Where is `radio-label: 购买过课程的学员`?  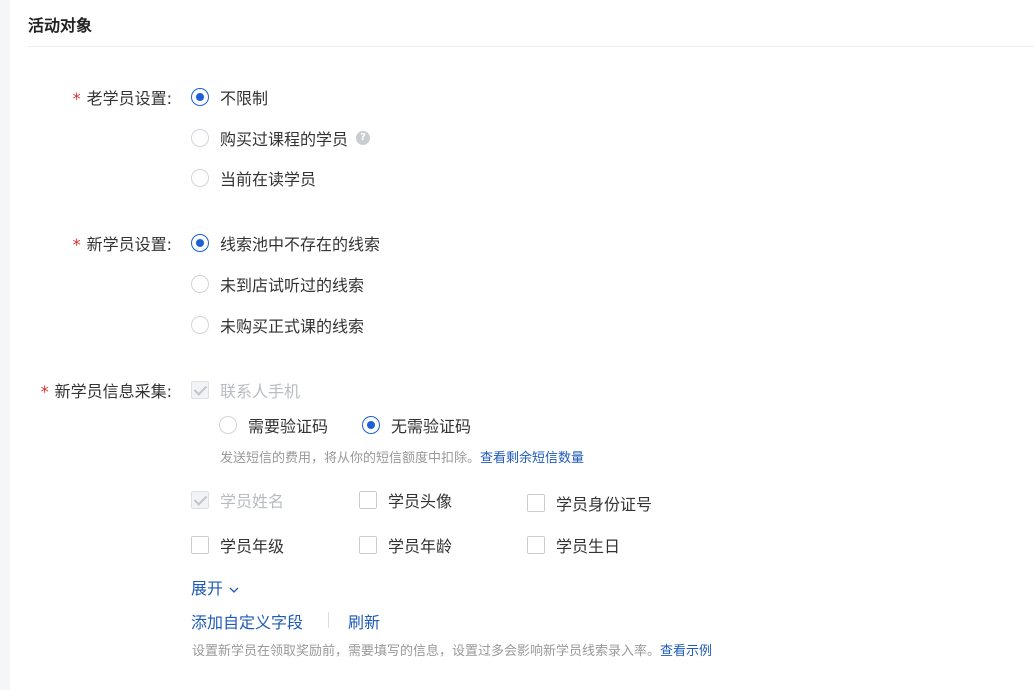
radio-label: 购买过课程的学员 is located at coordinates (284, 139).